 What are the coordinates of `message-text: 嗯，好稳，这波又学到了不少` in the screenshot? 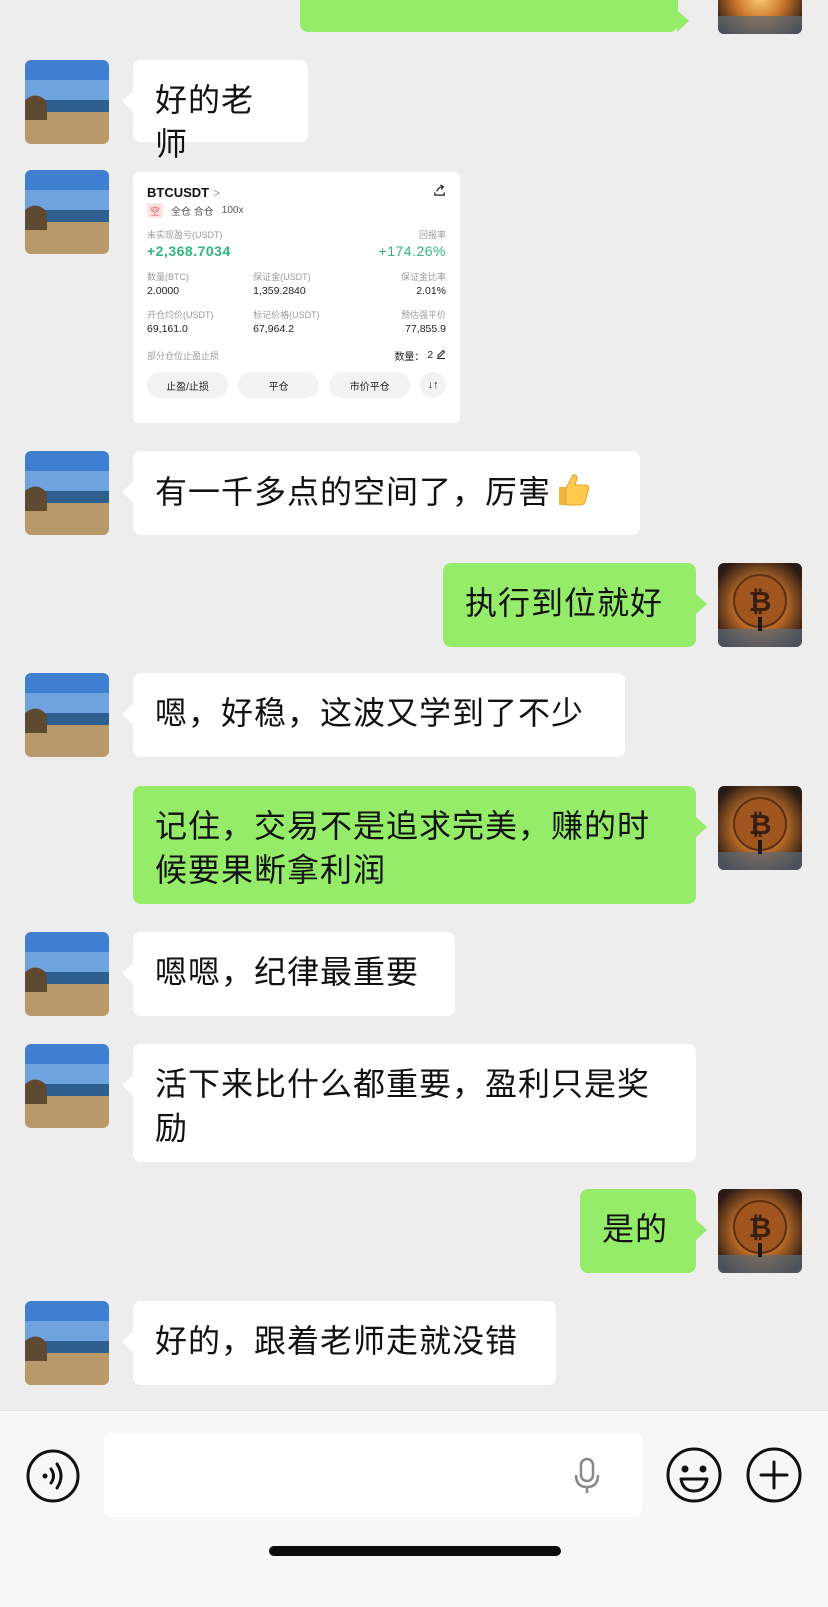 It's located at (370, 713).